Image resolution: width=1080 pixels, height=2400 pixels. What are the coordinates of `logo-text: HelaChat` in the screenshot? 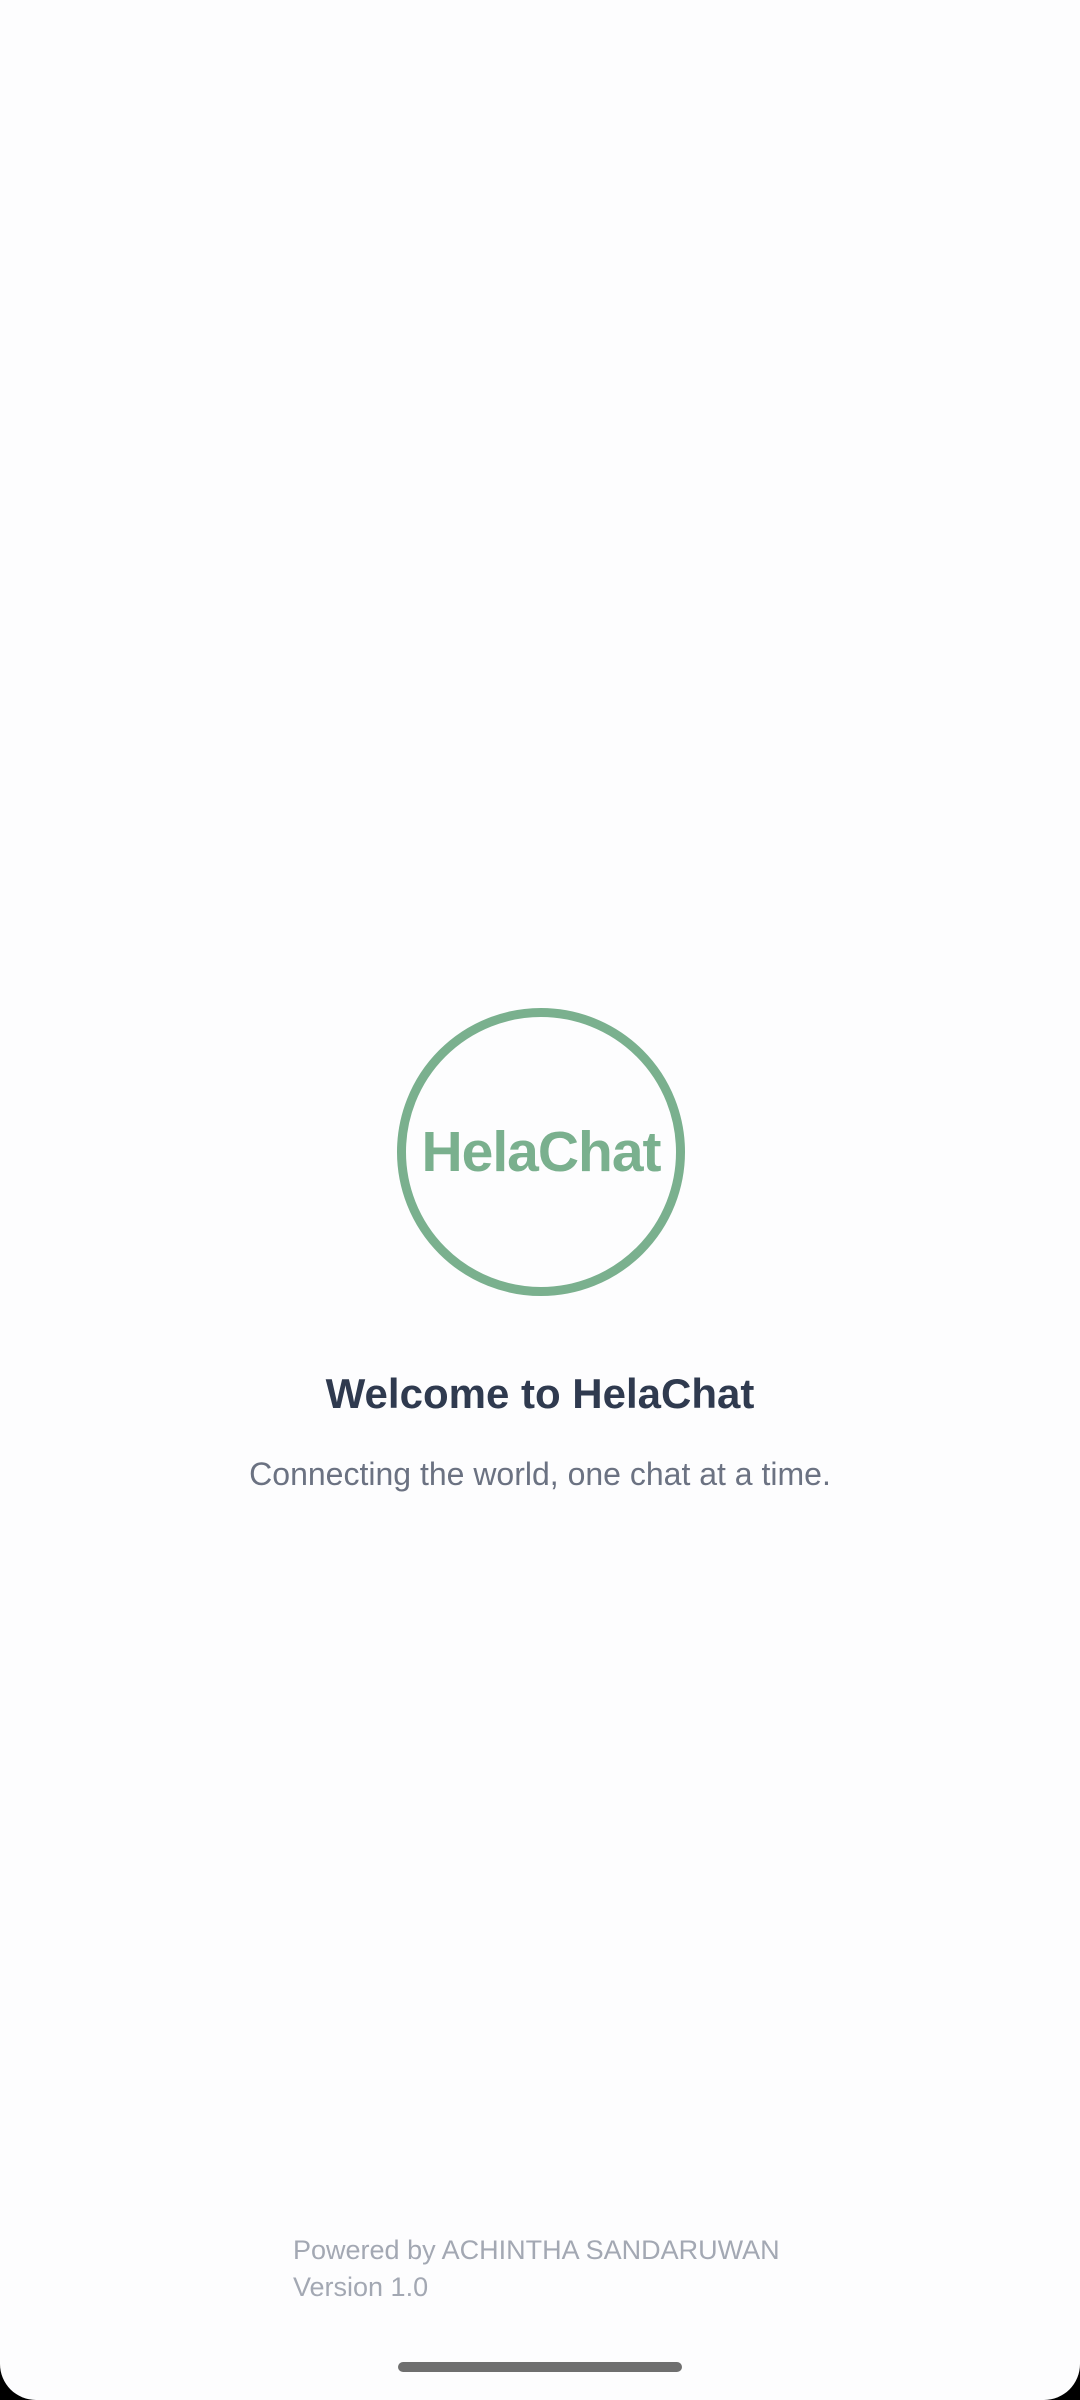 It's located at (541, 1152).